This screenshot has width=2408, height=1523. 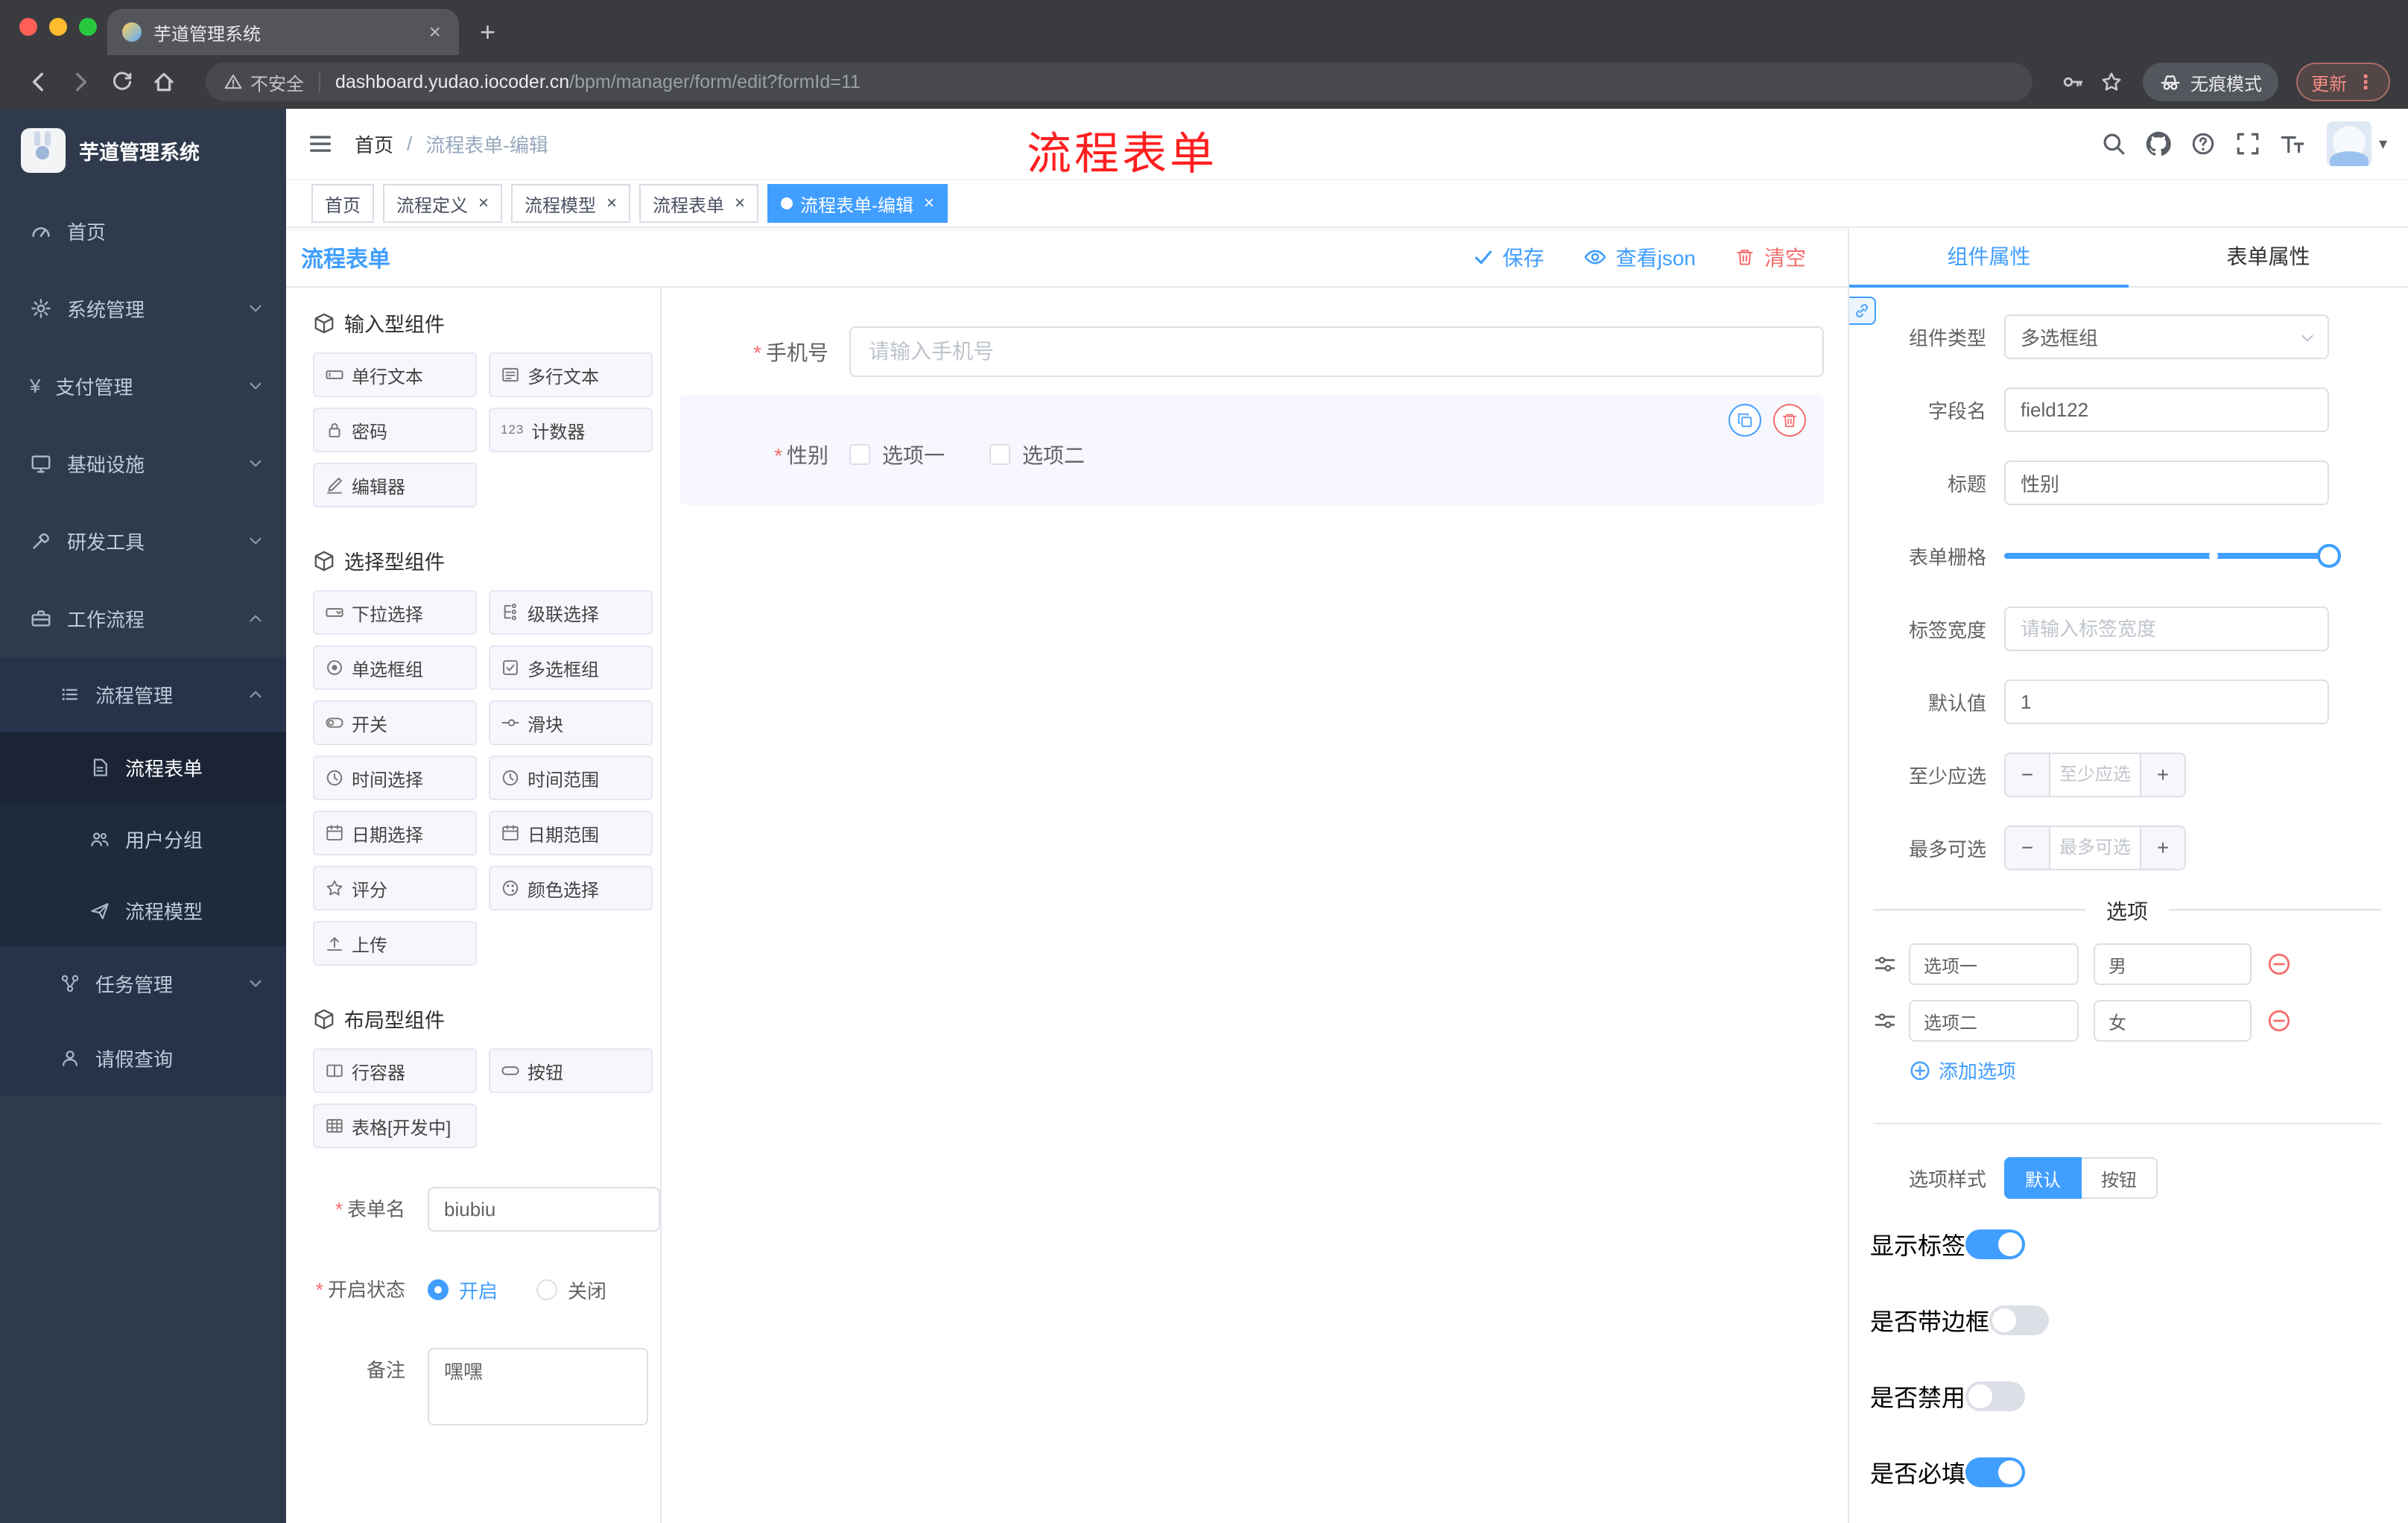 I want to click on home-icon, so click(x=164, y=82).